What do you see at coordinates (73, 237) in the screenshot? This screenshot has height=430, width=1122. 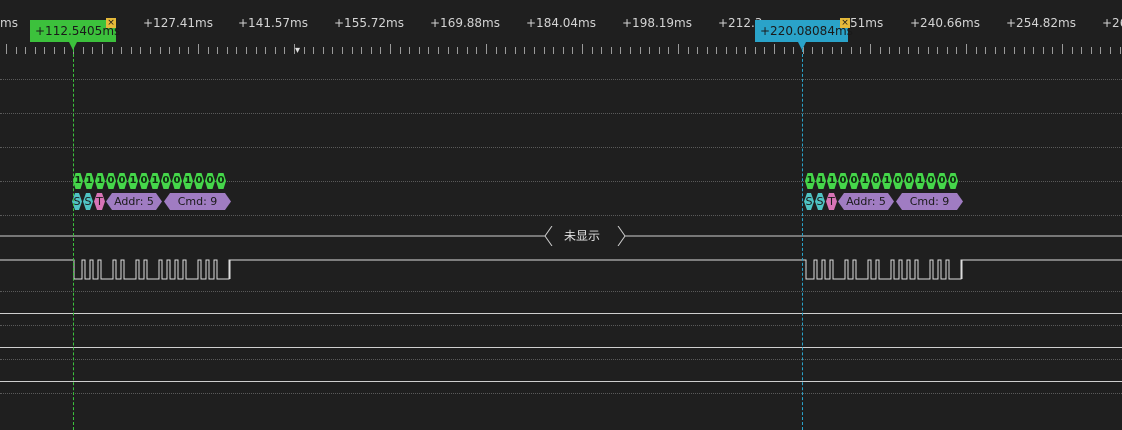 I see `marker-1-line` at bounding box center [73, 237].